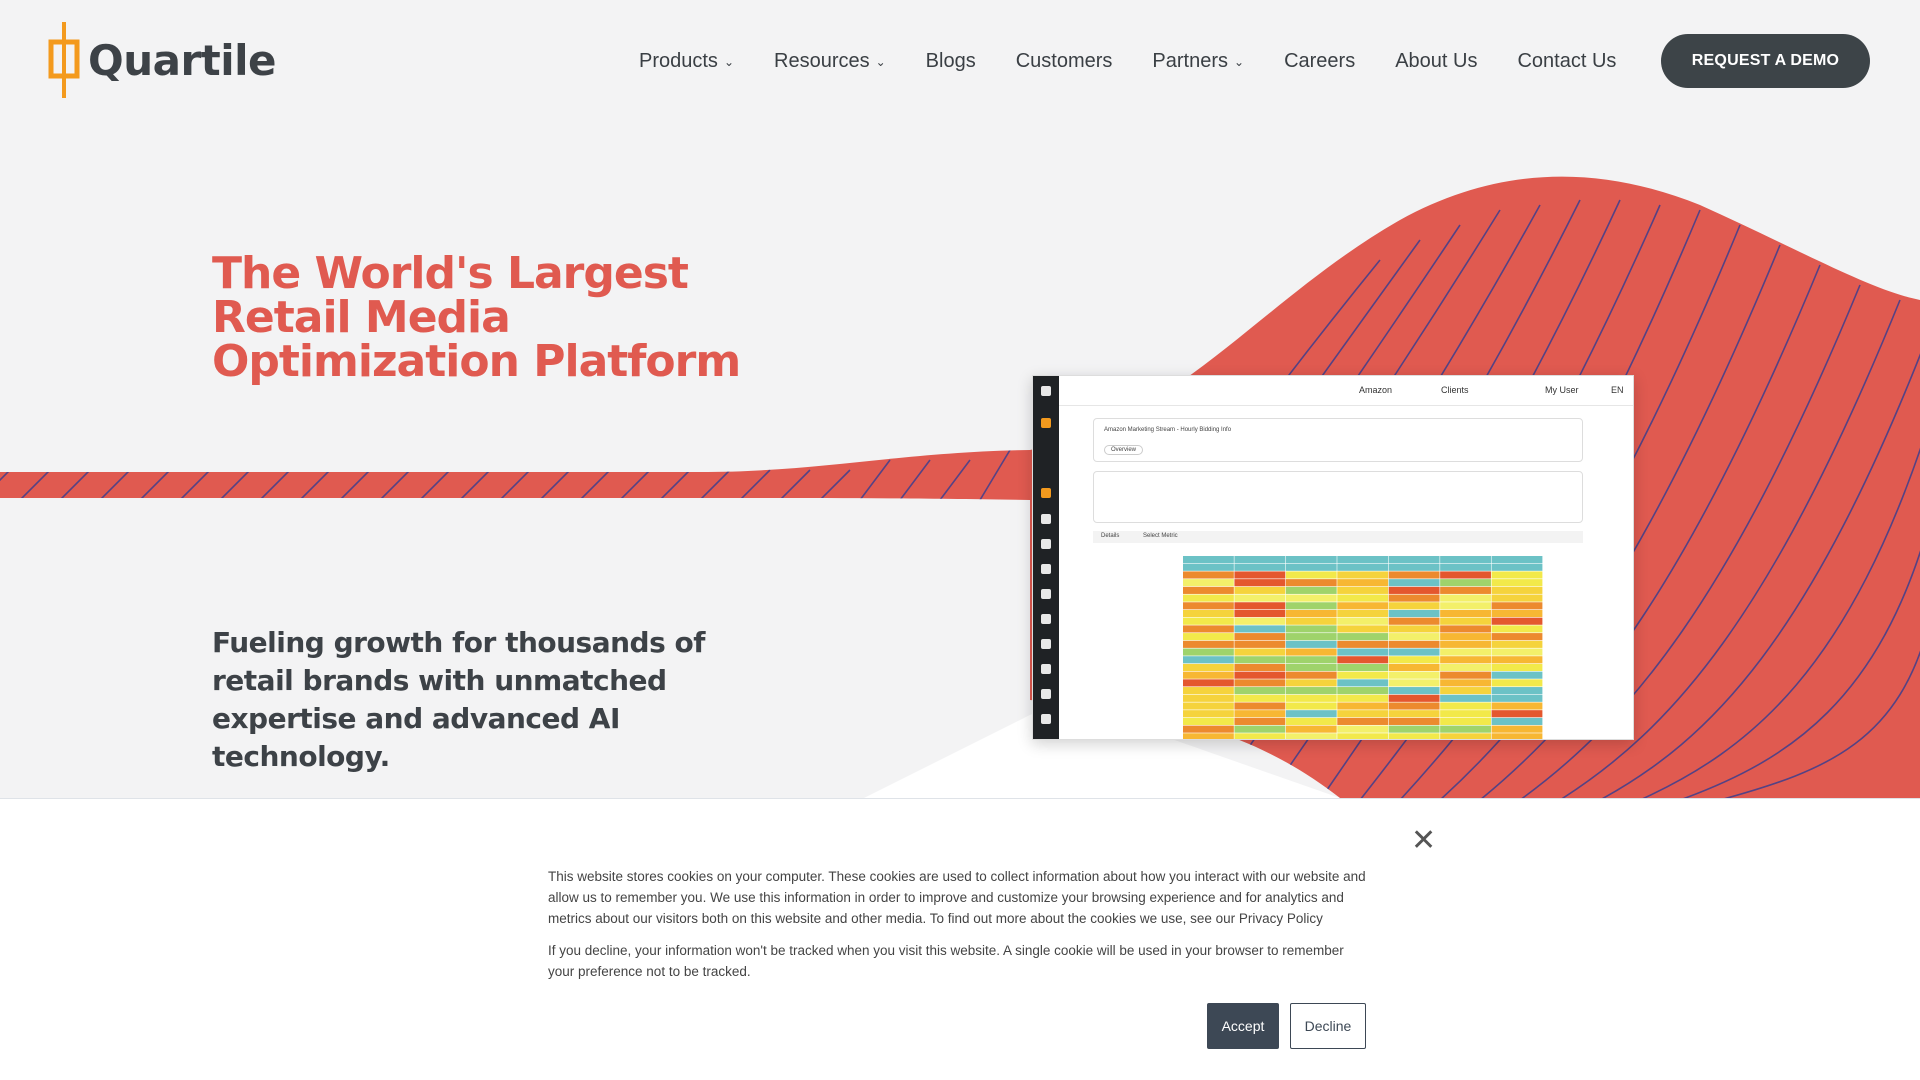 Image resolution: width=1920 pixels, height=1080 pixels. I want to click on nav-about-us: About Us, so click(1436, 61).